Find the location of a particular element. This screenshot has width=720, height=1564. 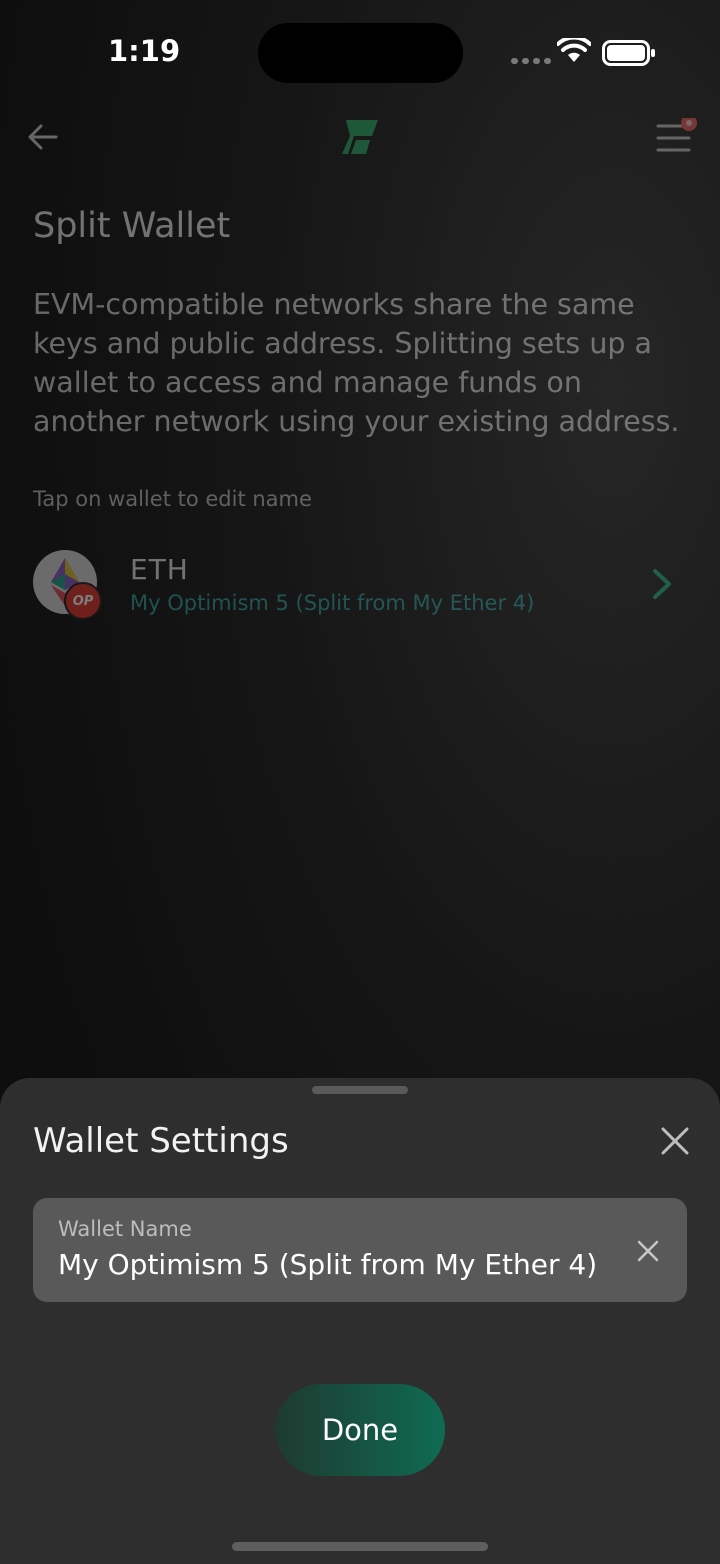

home-indicator is located at coordinates (360, 1546).